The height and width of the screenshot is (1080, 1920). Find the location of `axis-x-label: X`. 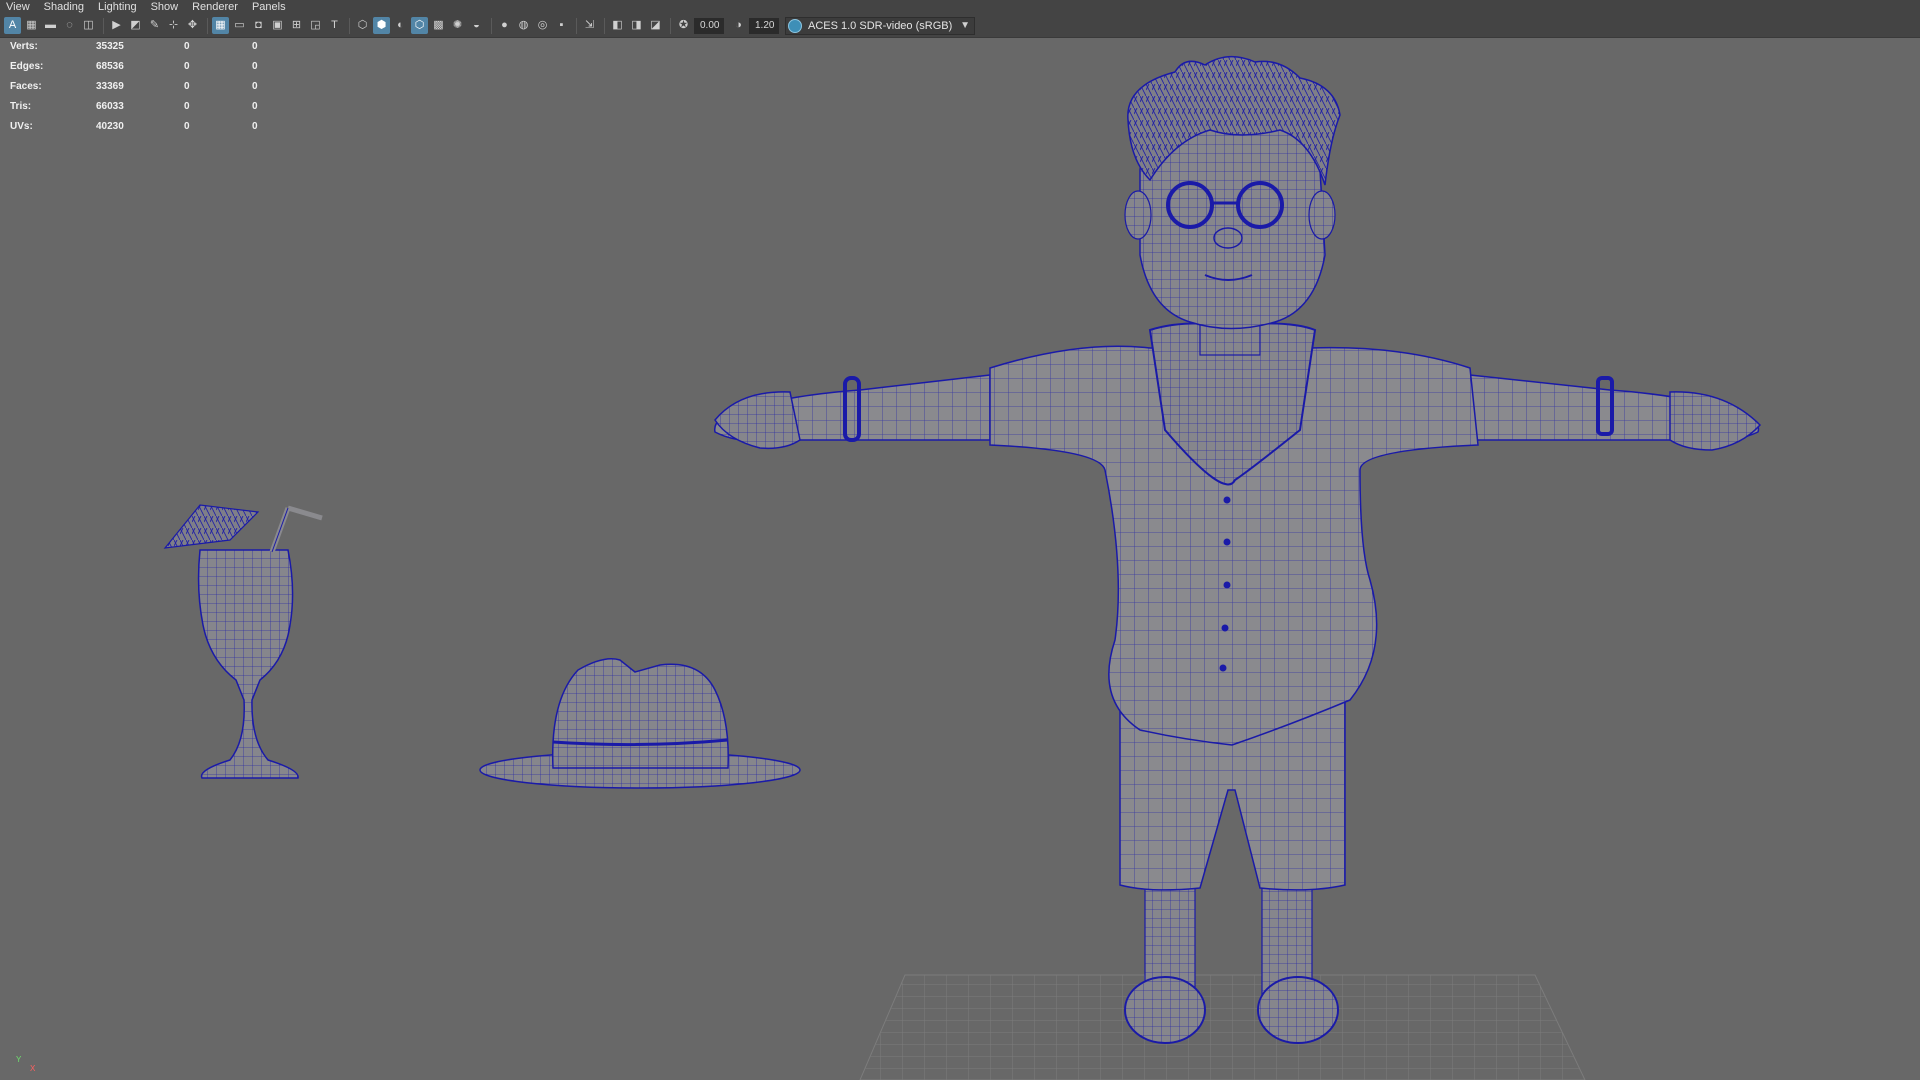

axis-x-label: X is located at coordinates (33, 1068).